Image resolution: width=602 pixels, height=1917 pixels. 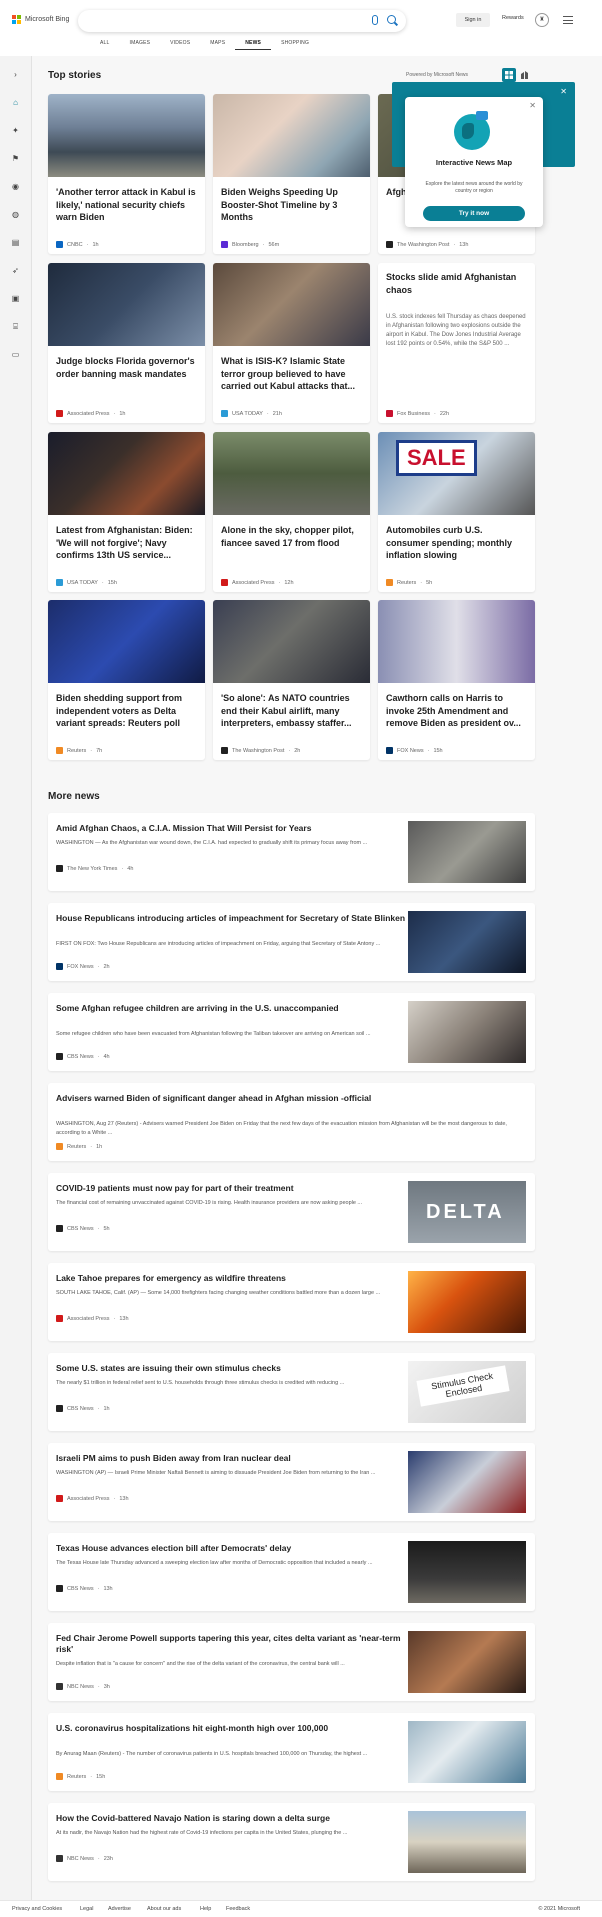 I want to click on source-name: NBC News, so click(x=80, y=1859).